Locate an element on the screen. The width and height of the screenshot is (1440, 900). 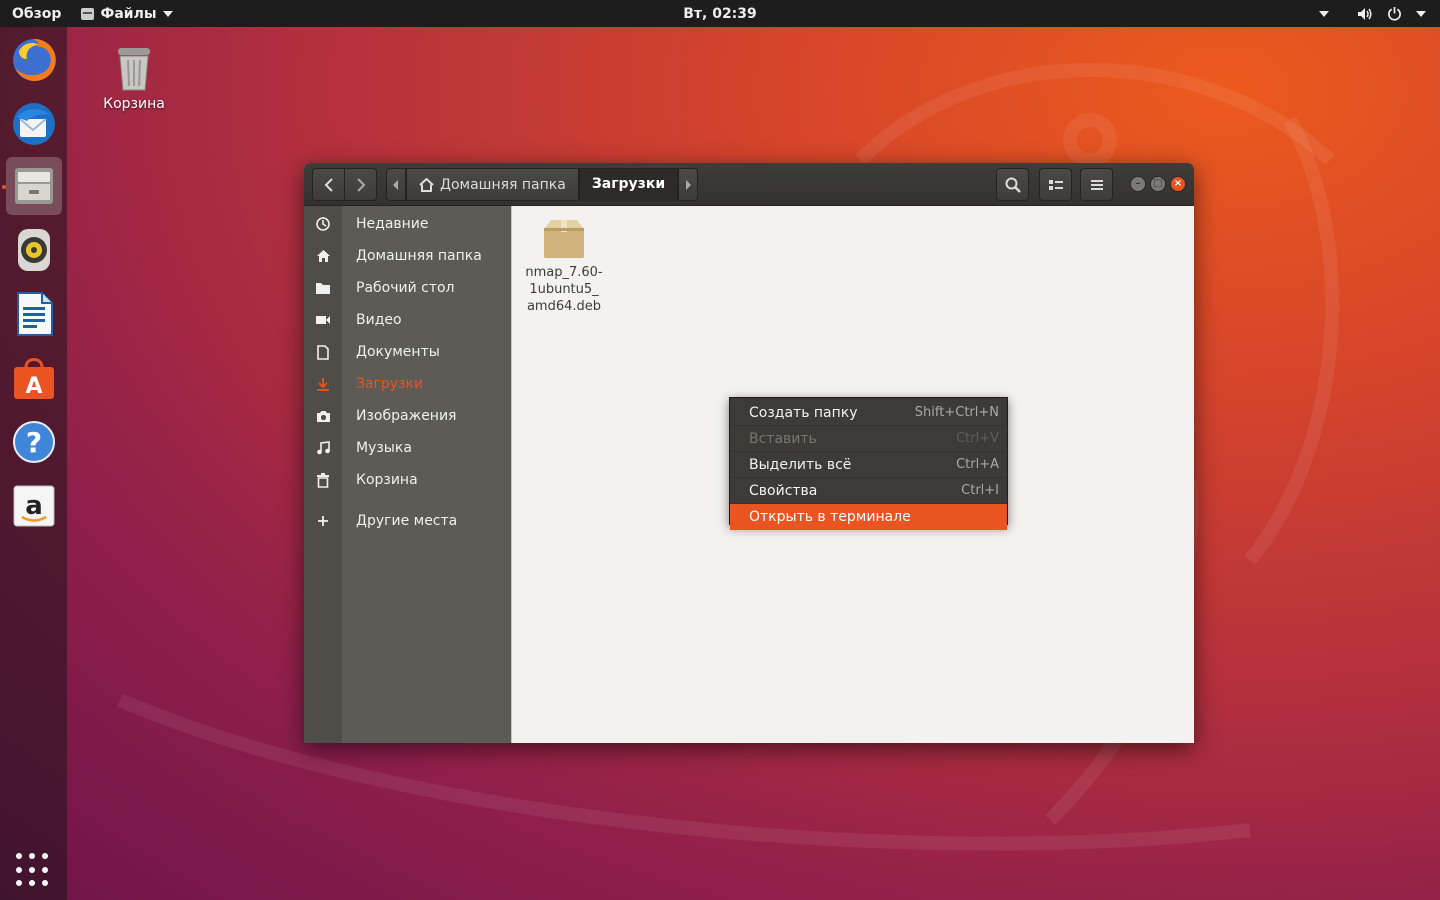
ubuntu-software-icon: A is located at coordinates (34, 378).